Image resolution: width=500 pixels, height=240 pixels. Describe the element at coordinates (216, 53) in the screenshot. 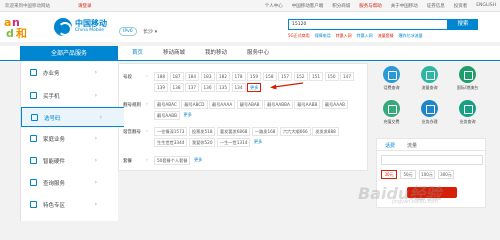

I see `nav-my-mobile: 我的移动` at that location.